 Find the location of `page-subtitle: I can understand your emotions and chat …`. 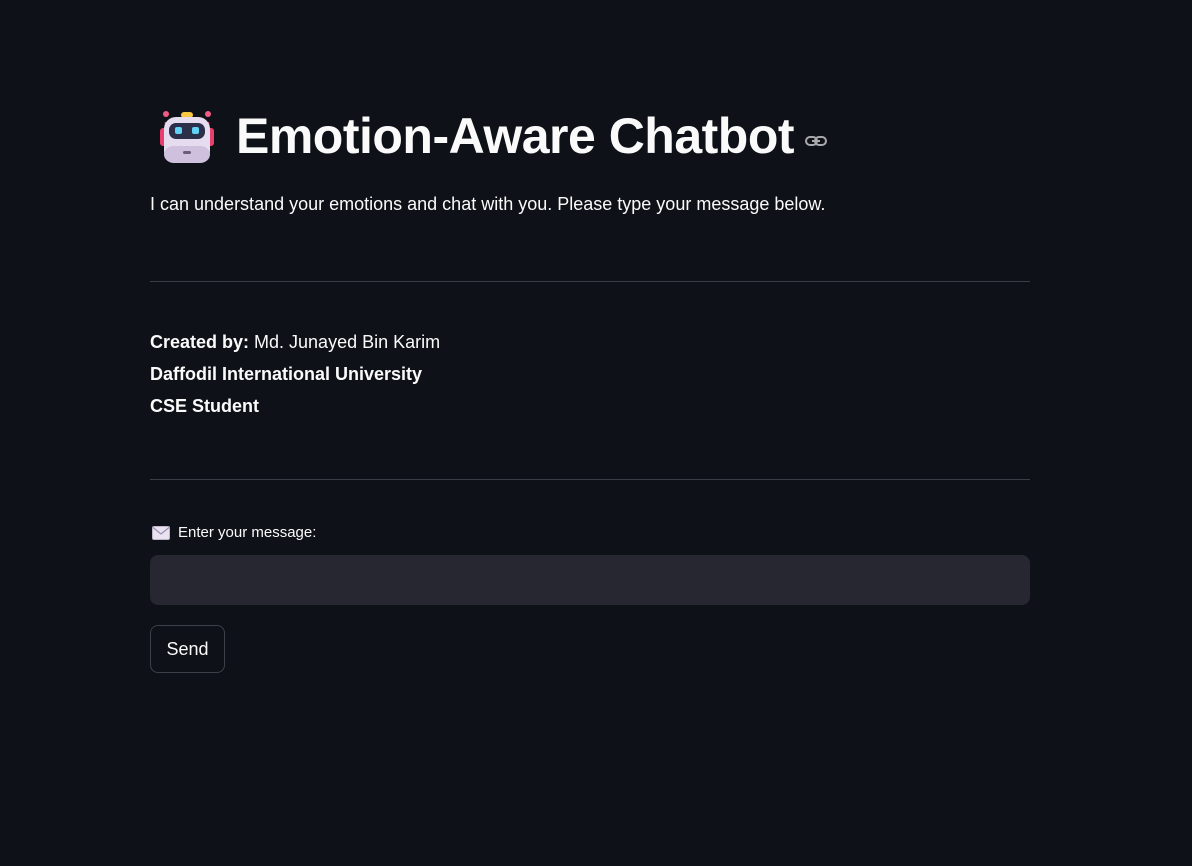

page-subtitle: I can understand your emotions and chat … is located at coordinates (488, 204).